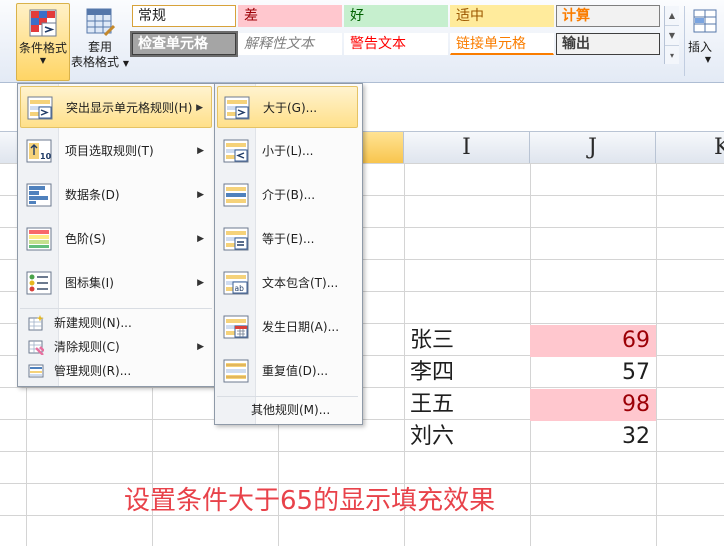  What do you see at coordinates (89, 283) in the screenshot?
I see `menu-item-label: 图标集(I)` at bounding box center [89, 283].